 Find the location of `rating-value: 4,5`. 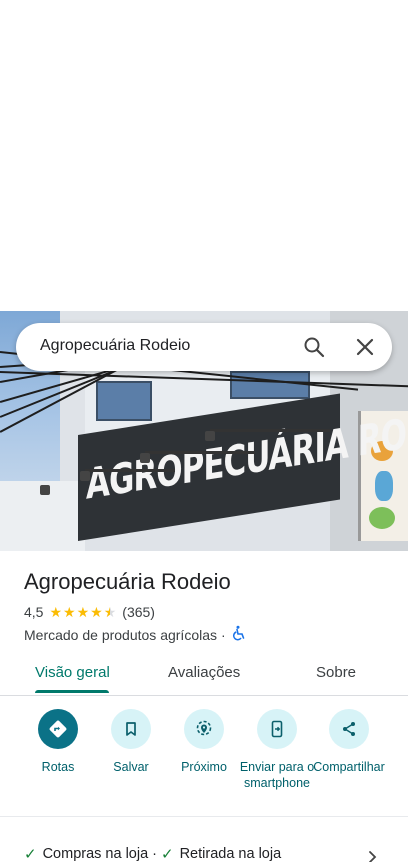

rating-value: 4,5 is located at coordinates (34, 612).